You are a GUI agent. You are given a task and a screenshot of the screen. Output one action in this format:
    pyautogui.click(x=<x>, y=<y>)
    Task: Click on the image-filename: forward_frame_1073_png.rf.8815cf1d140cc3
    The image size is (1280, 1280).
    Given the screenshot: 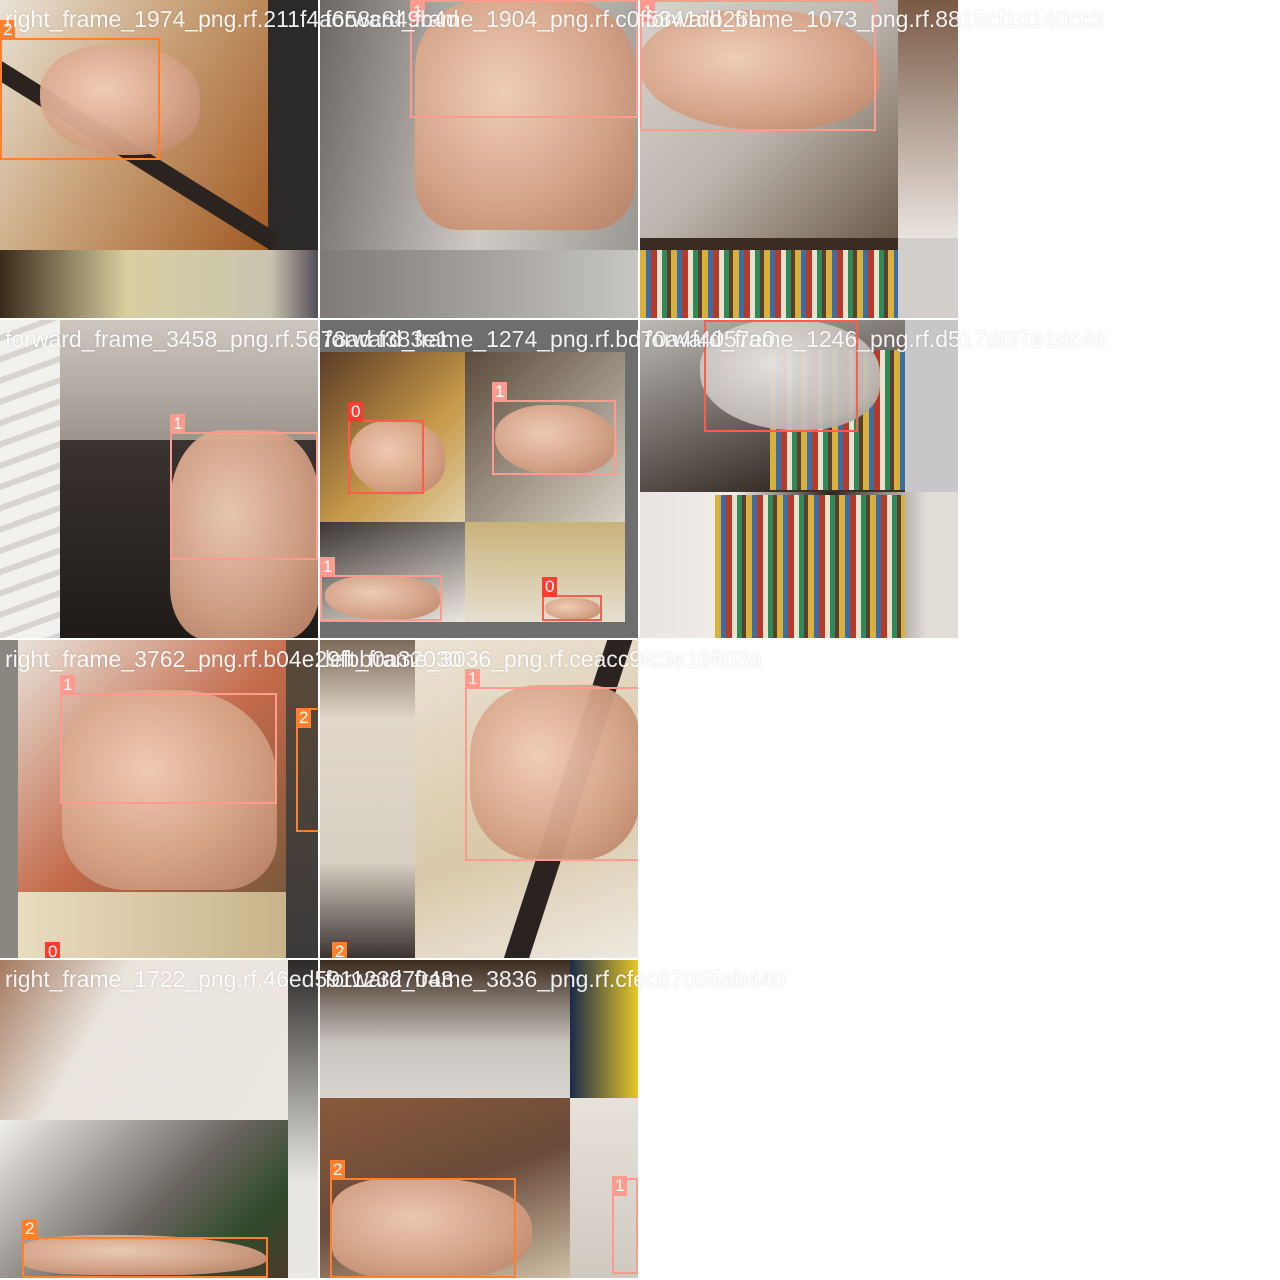 What is the action you would take?
    pyautogui.click(x=875, y=19)
    